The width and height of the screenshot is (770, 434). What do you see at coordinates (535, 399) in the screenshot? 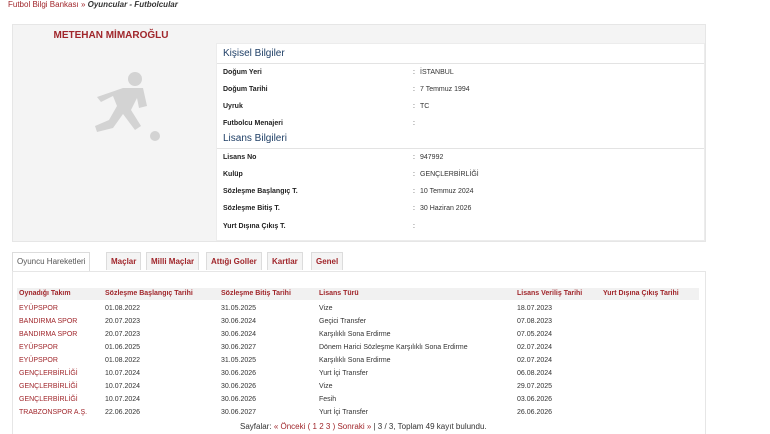
I see `cell-license-date: 03.06.2026` at bounding box center [535, 399].